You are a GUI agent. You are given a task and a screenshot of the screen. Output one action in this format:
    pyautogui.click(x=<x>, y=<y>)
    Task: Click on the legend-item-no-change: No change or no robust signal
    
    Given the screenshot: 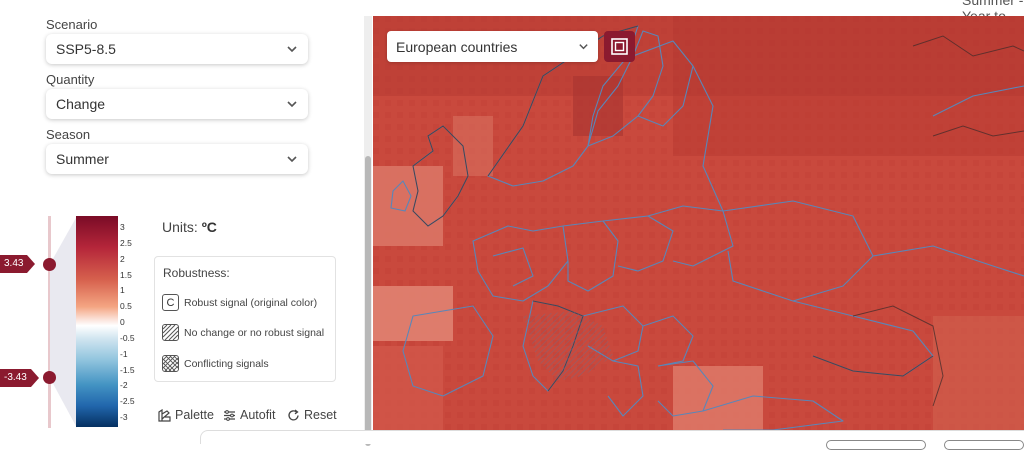 What is the action you would take?
    pyautogui.click(x=243, y=332)
    